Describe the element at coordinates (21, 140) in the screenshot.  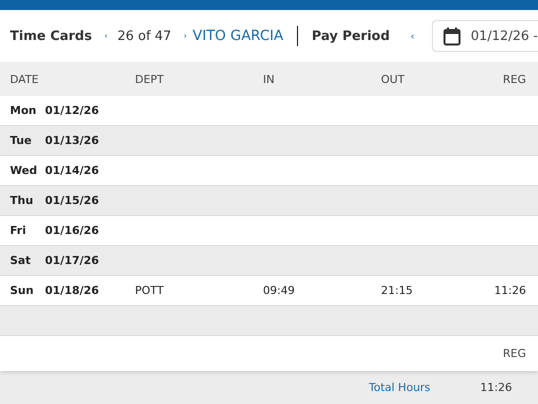
I see `day-cell: Tue` at that location.